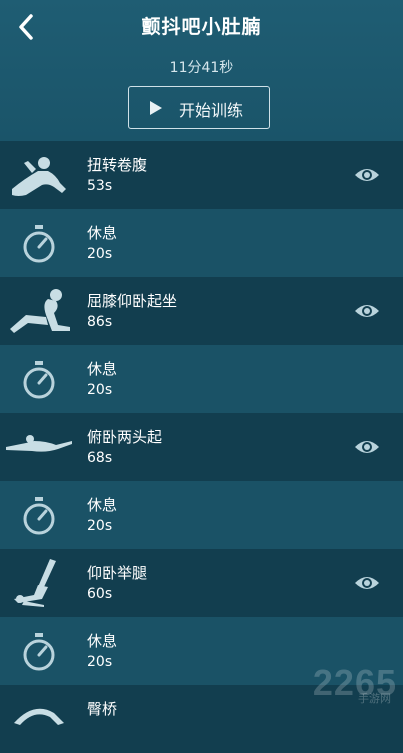  I want to click on exercise-name: 臀桥, so click(102, 709).